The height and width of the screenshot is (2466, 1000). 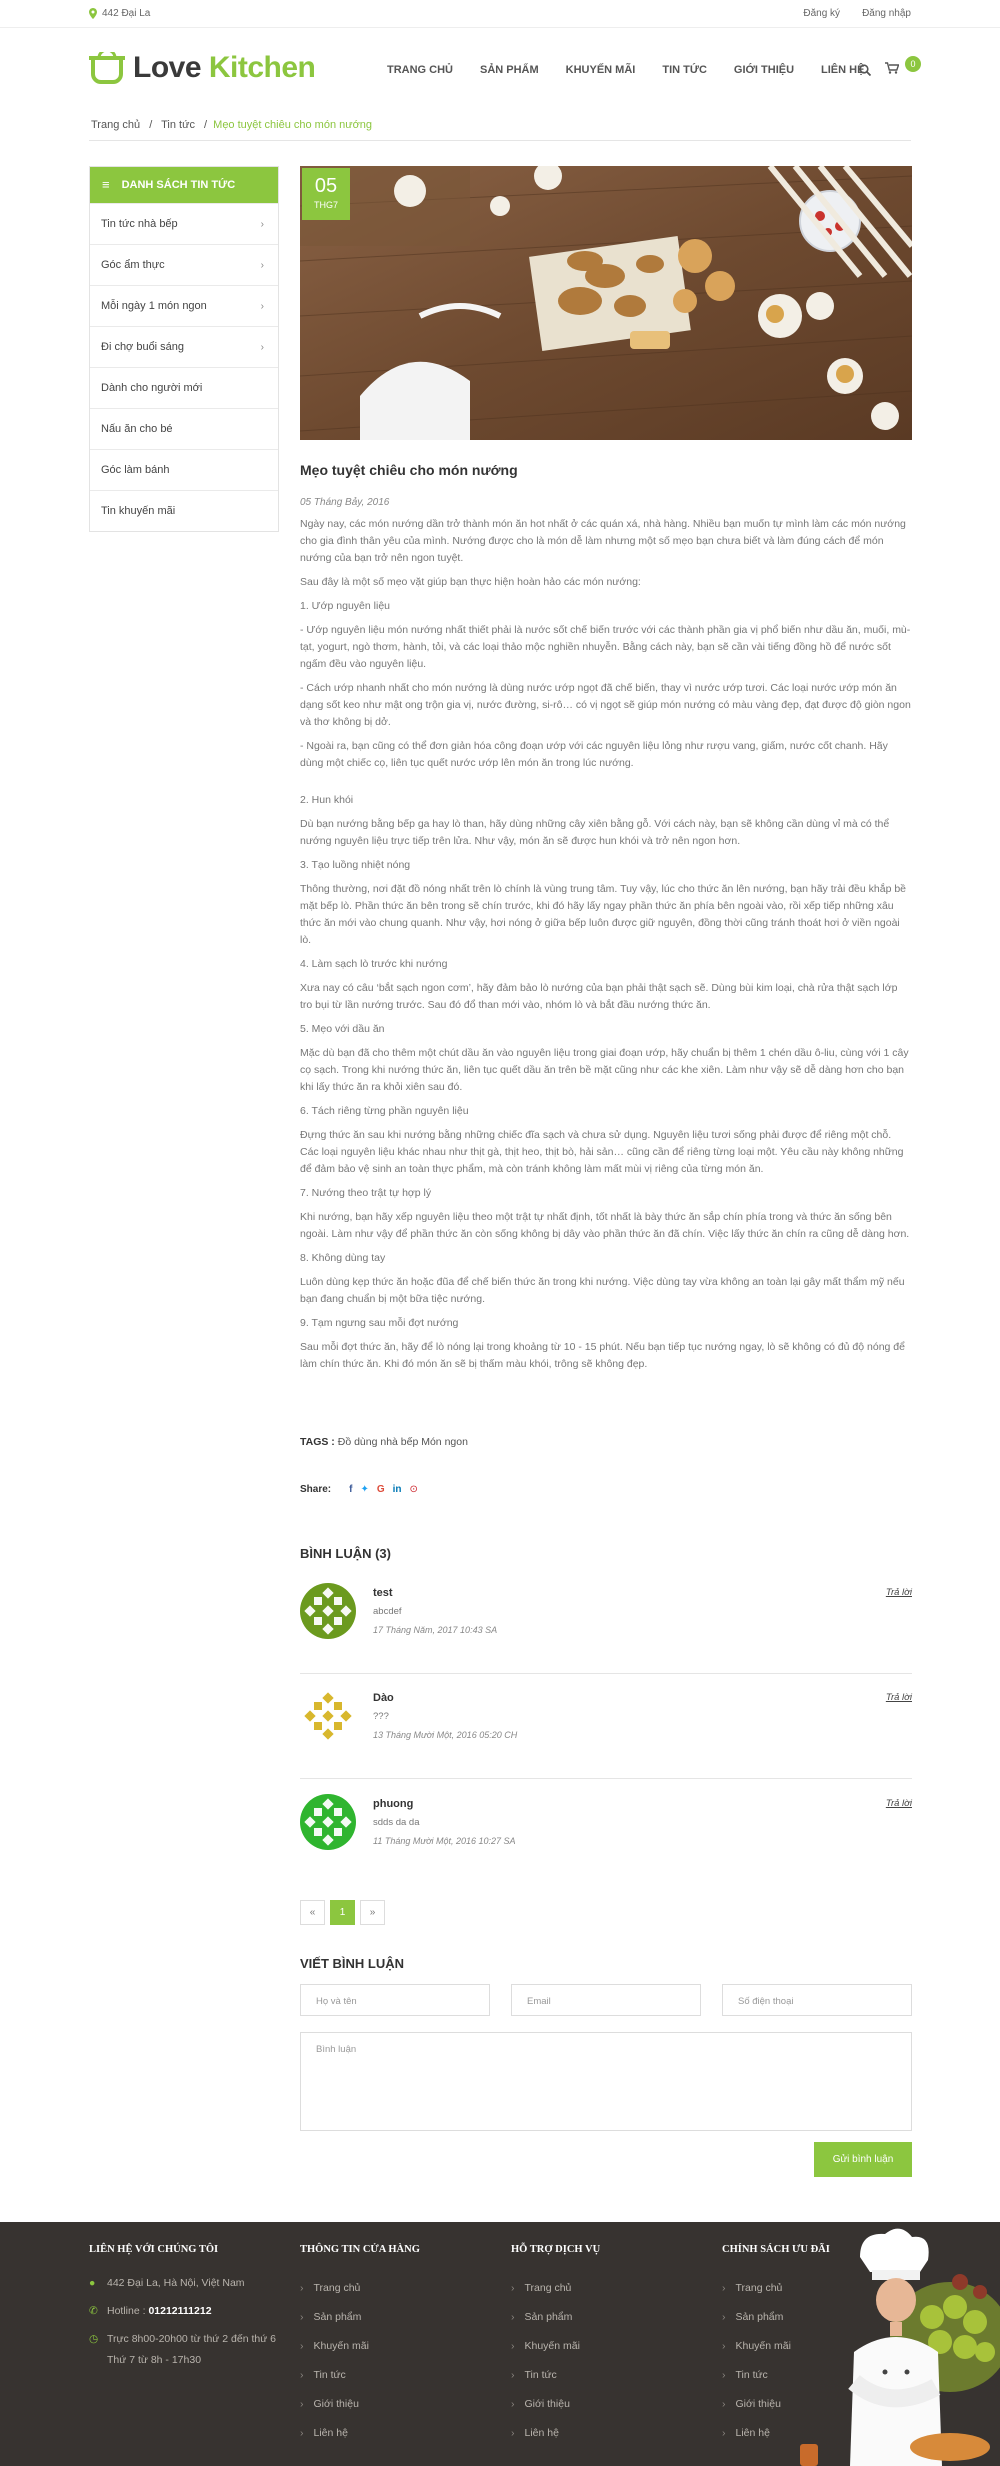 What do you see at coordinates (842, 70) in the screenshot?
I see `nav-contact: LIÊN HỆ` at bounding box center [842, 70].